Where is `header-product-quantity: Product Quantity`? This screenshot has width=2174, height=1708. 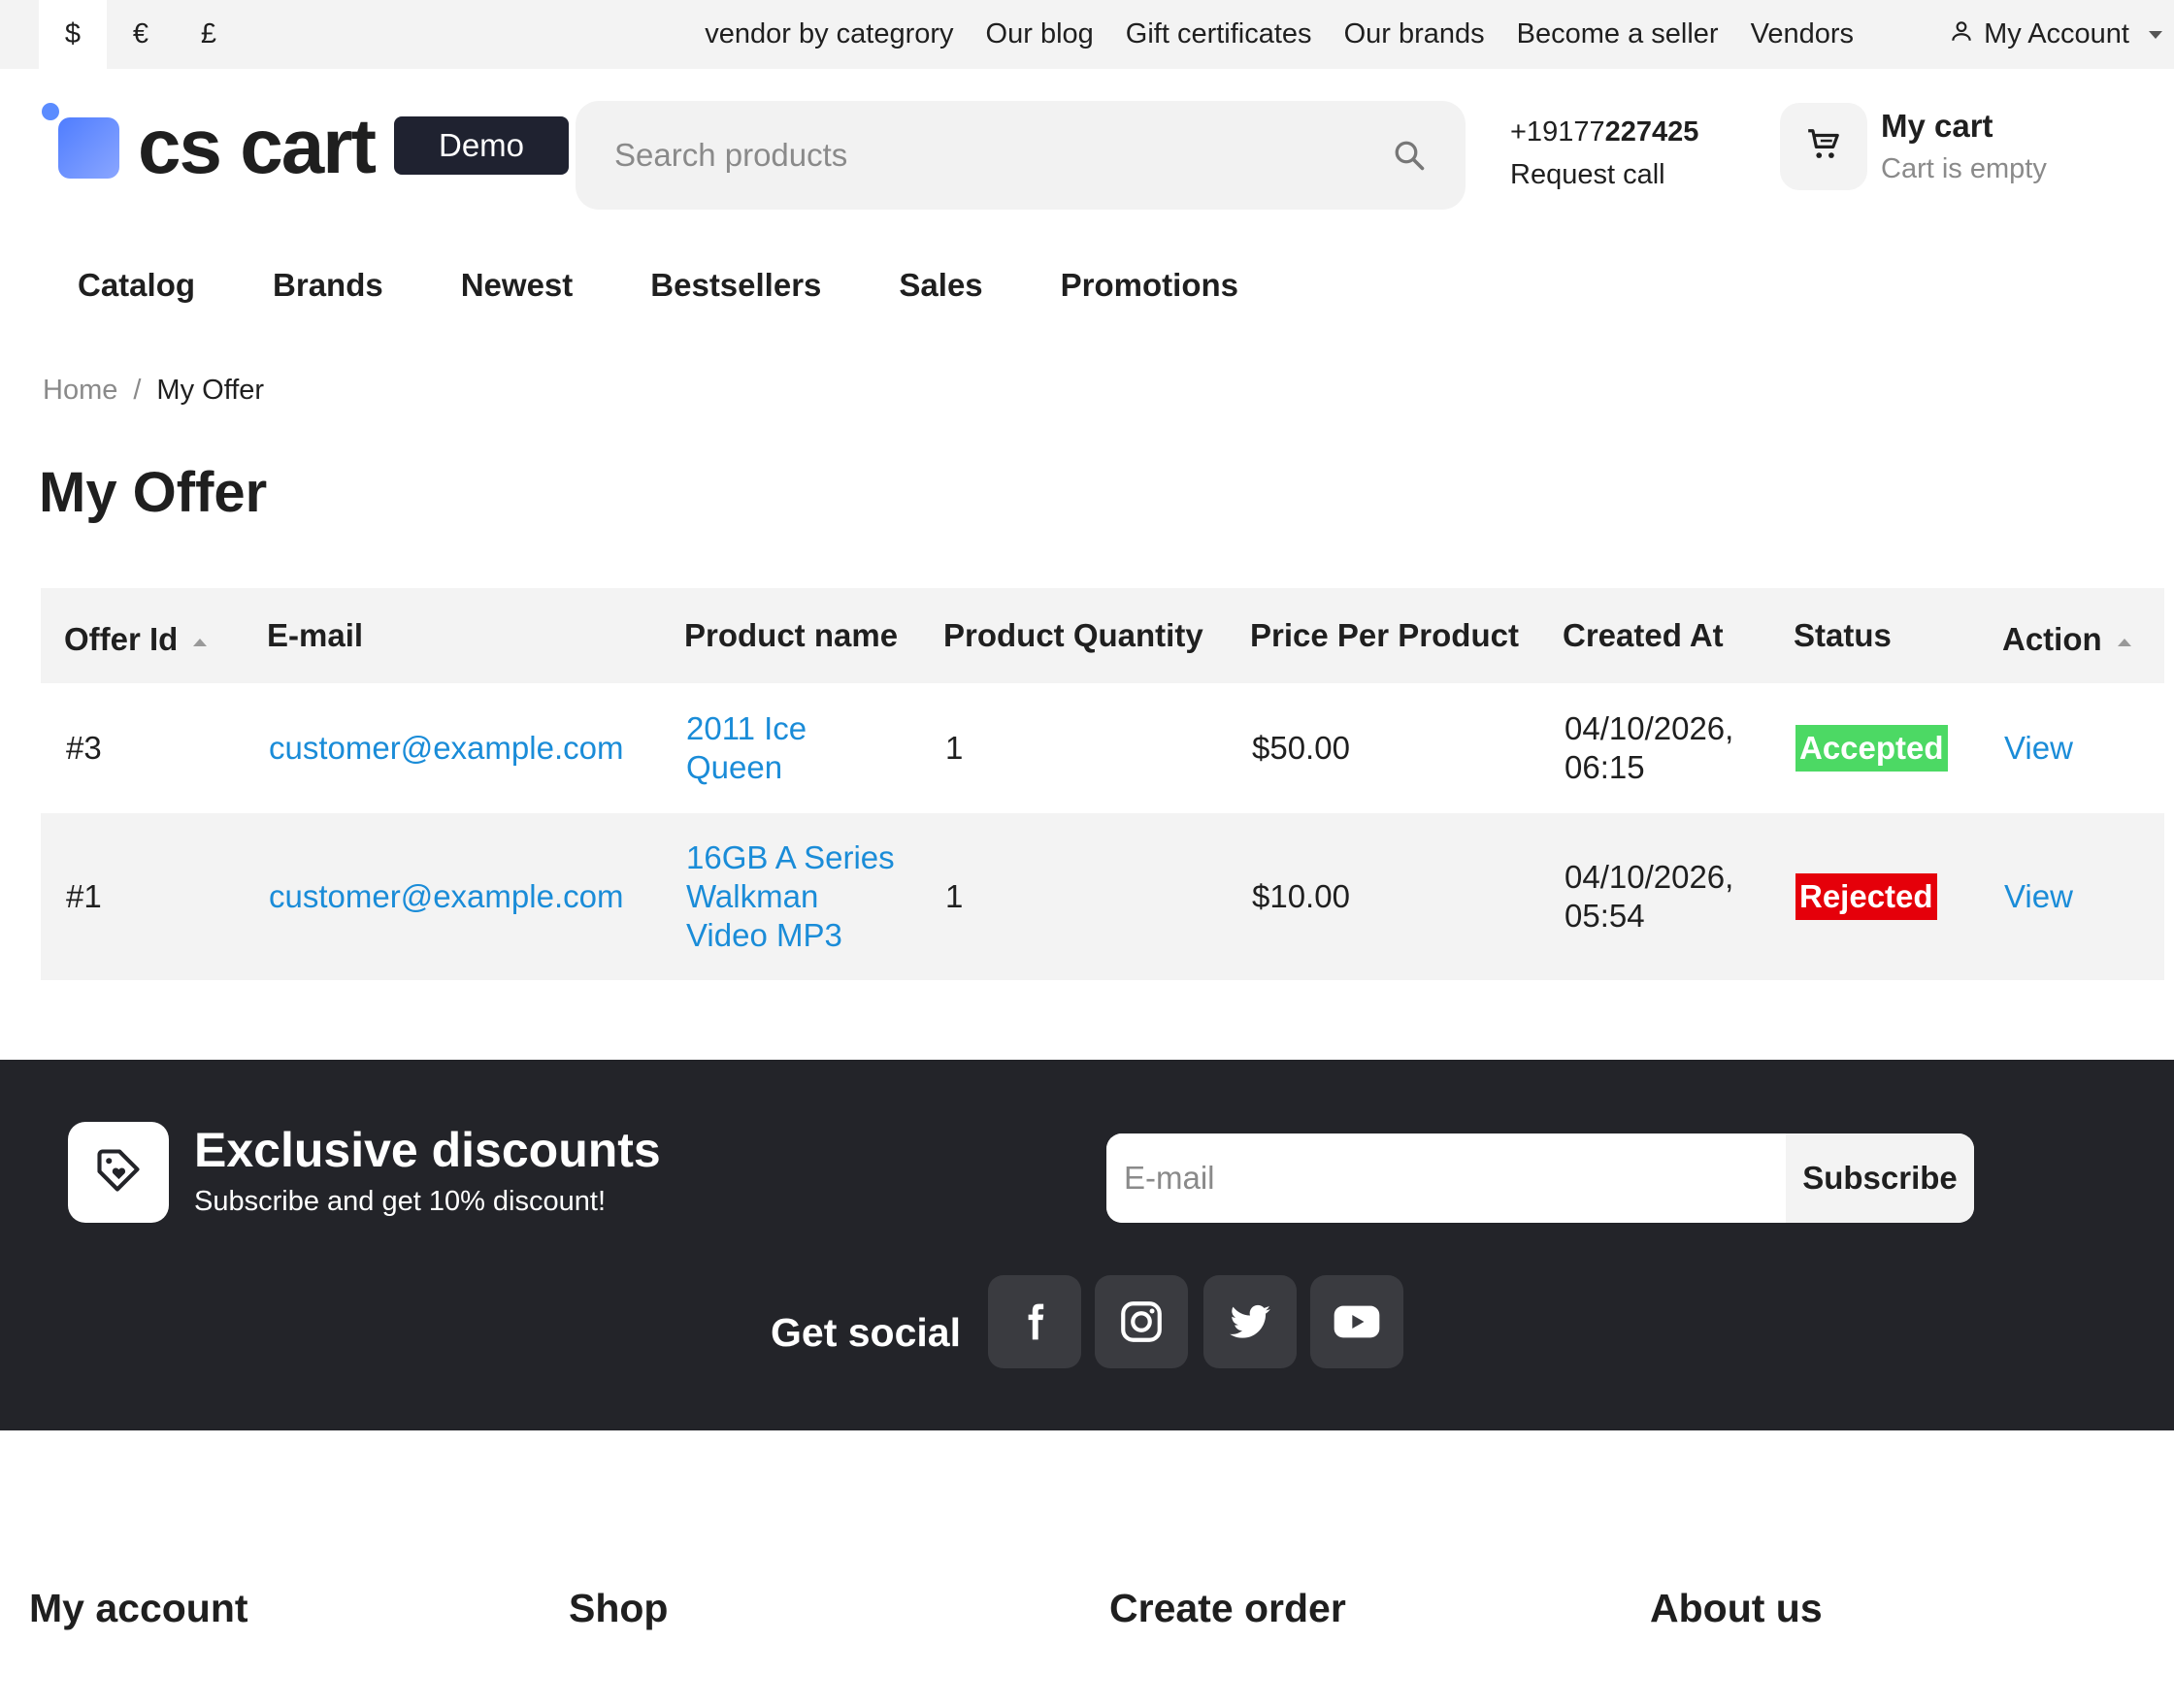 header-product-quantity: Product Quantity is located at coordinates (1073, 635).